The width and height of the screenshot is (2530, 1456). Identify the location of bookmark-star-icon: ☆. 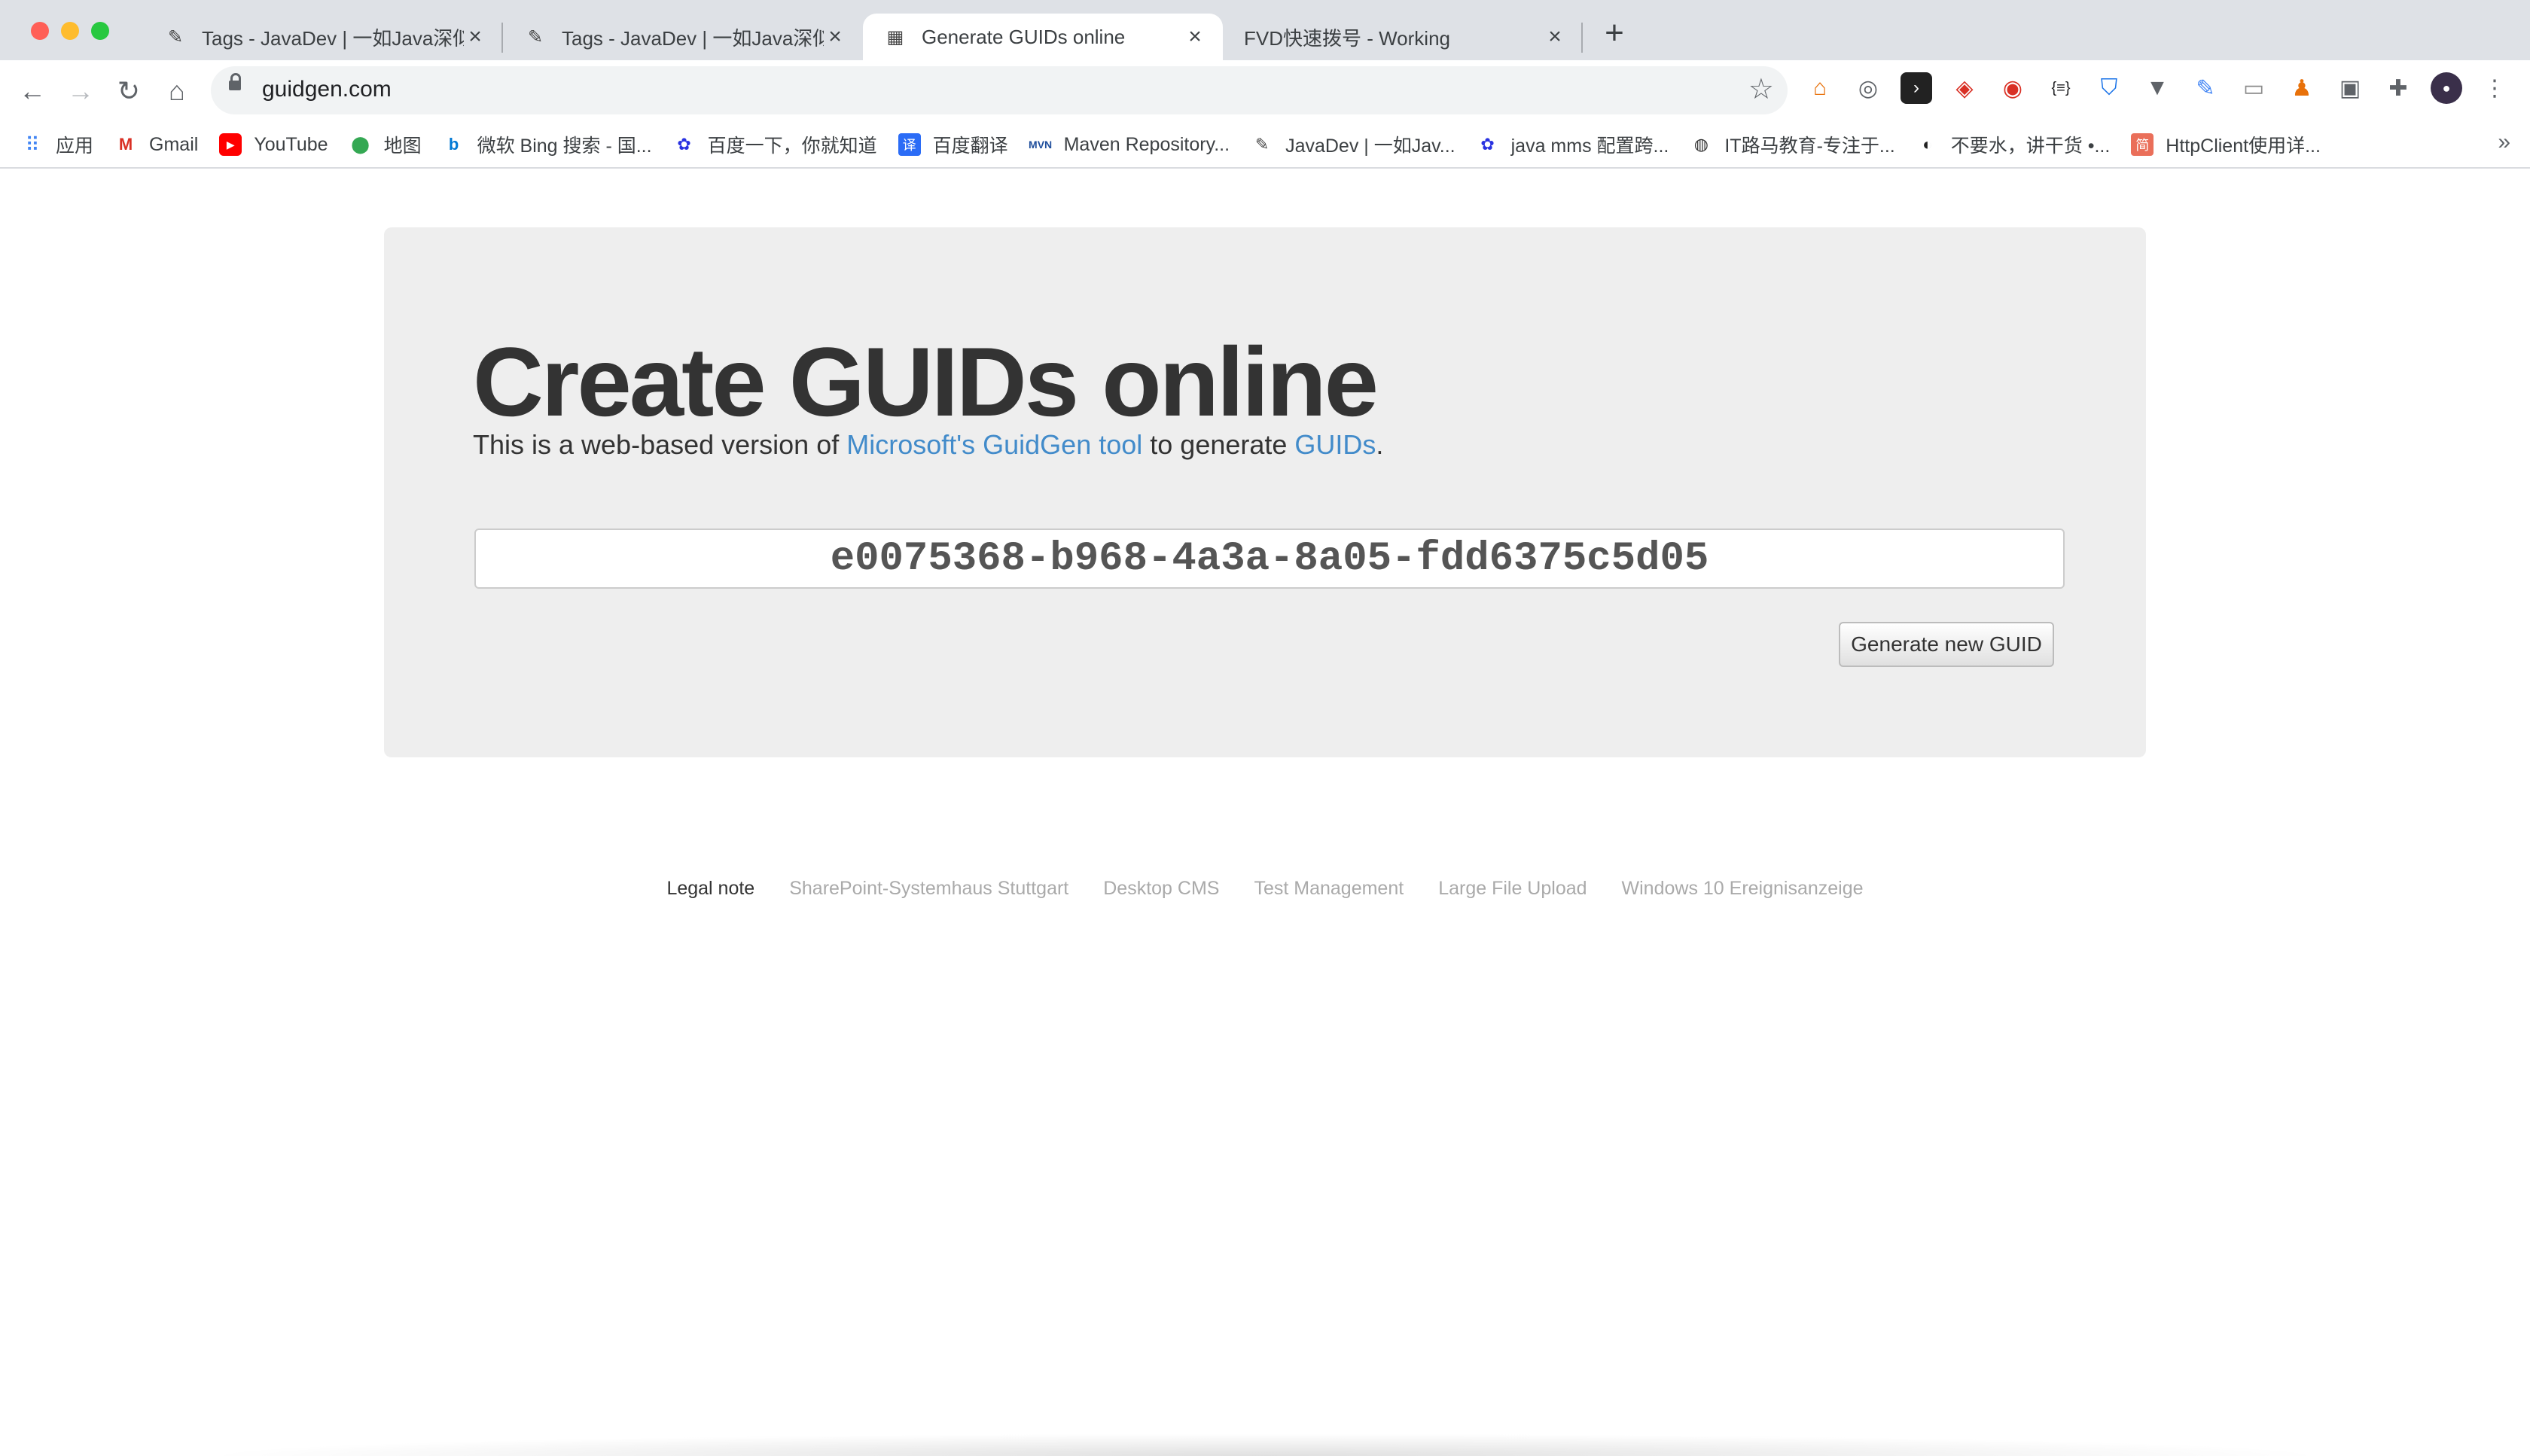
(1761, 89).